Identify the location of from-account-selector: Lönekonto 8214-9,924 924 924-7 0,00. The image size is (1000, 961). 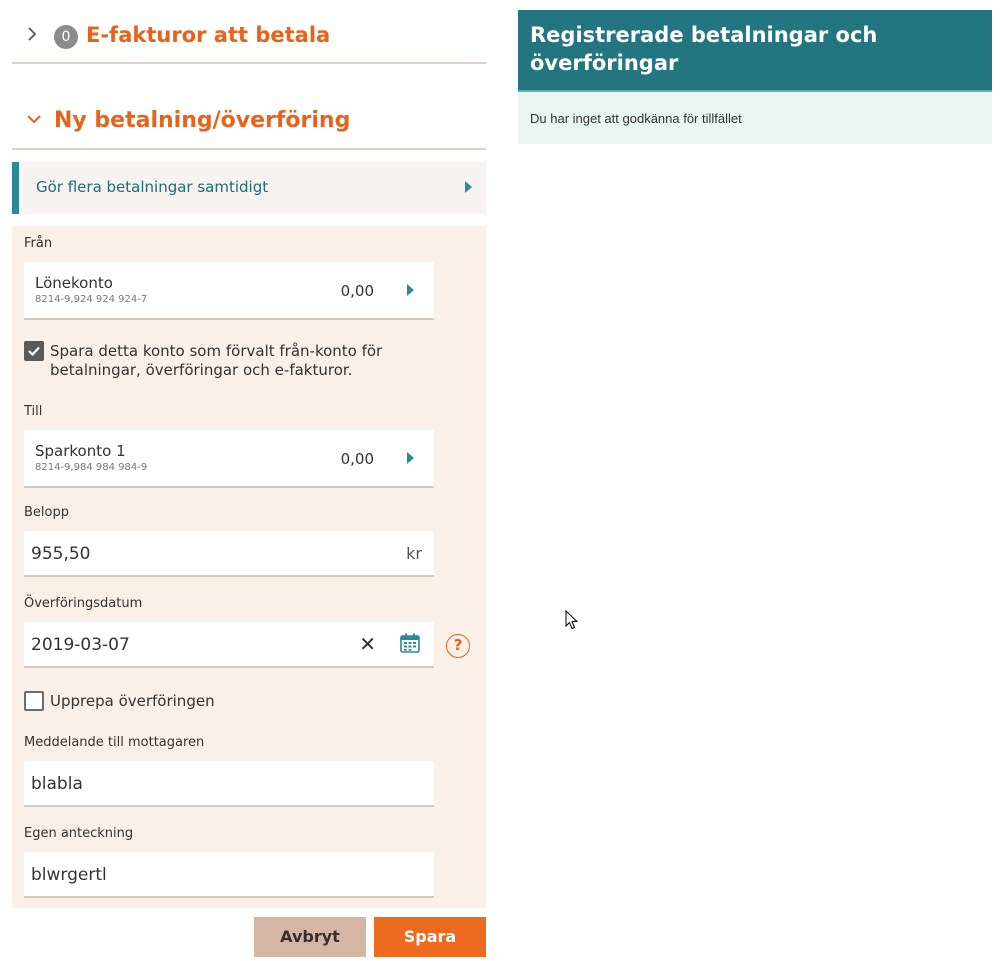
(229, 291).